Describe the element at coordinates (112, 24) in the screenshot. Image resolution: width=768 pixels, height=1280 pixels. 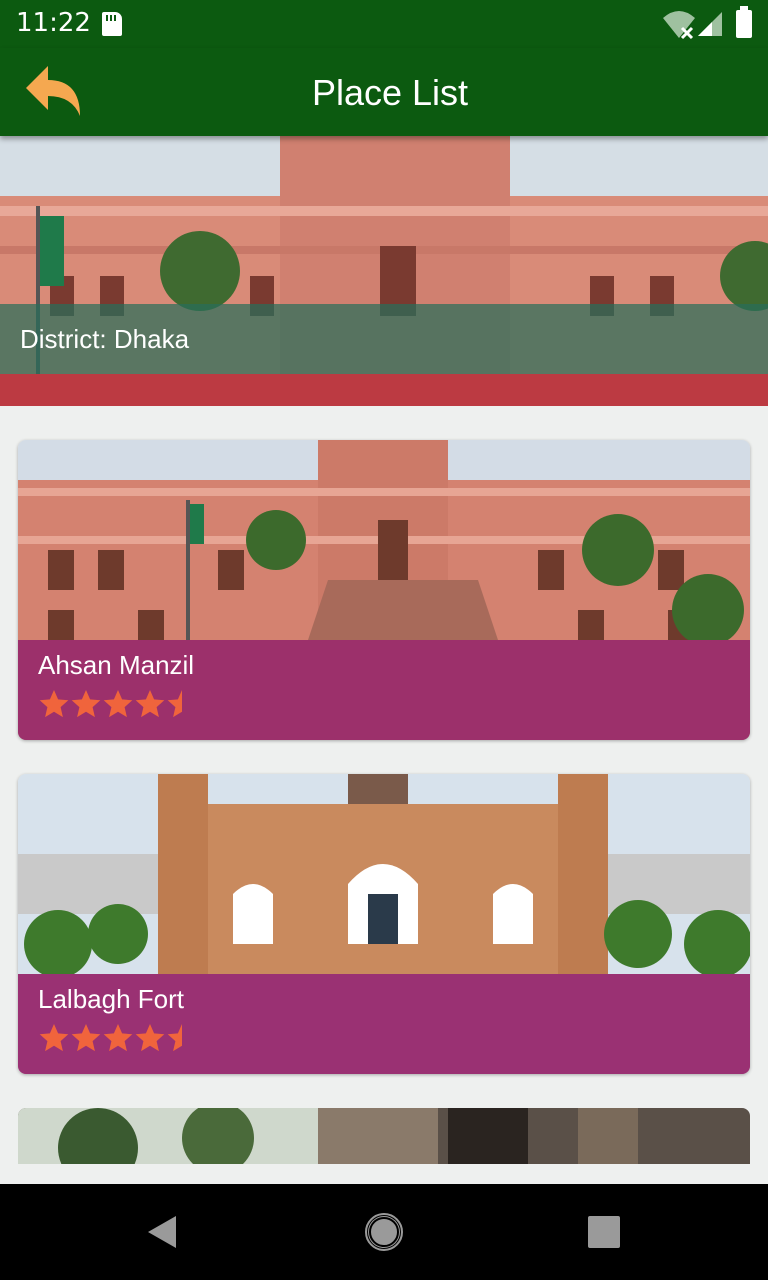
I see `sd-card-icon` at that location.